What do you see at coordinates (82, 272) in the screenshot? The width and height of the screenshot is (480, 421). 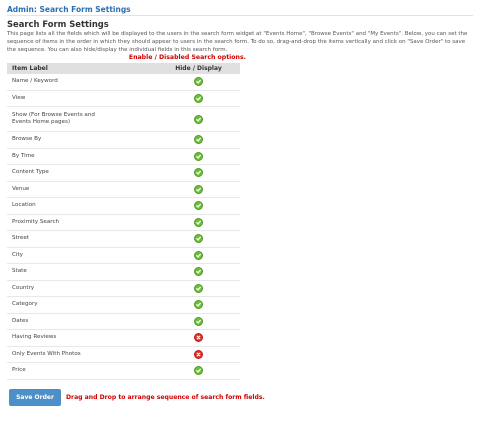 I see `item-label: State` at bounding box center [82, 272].